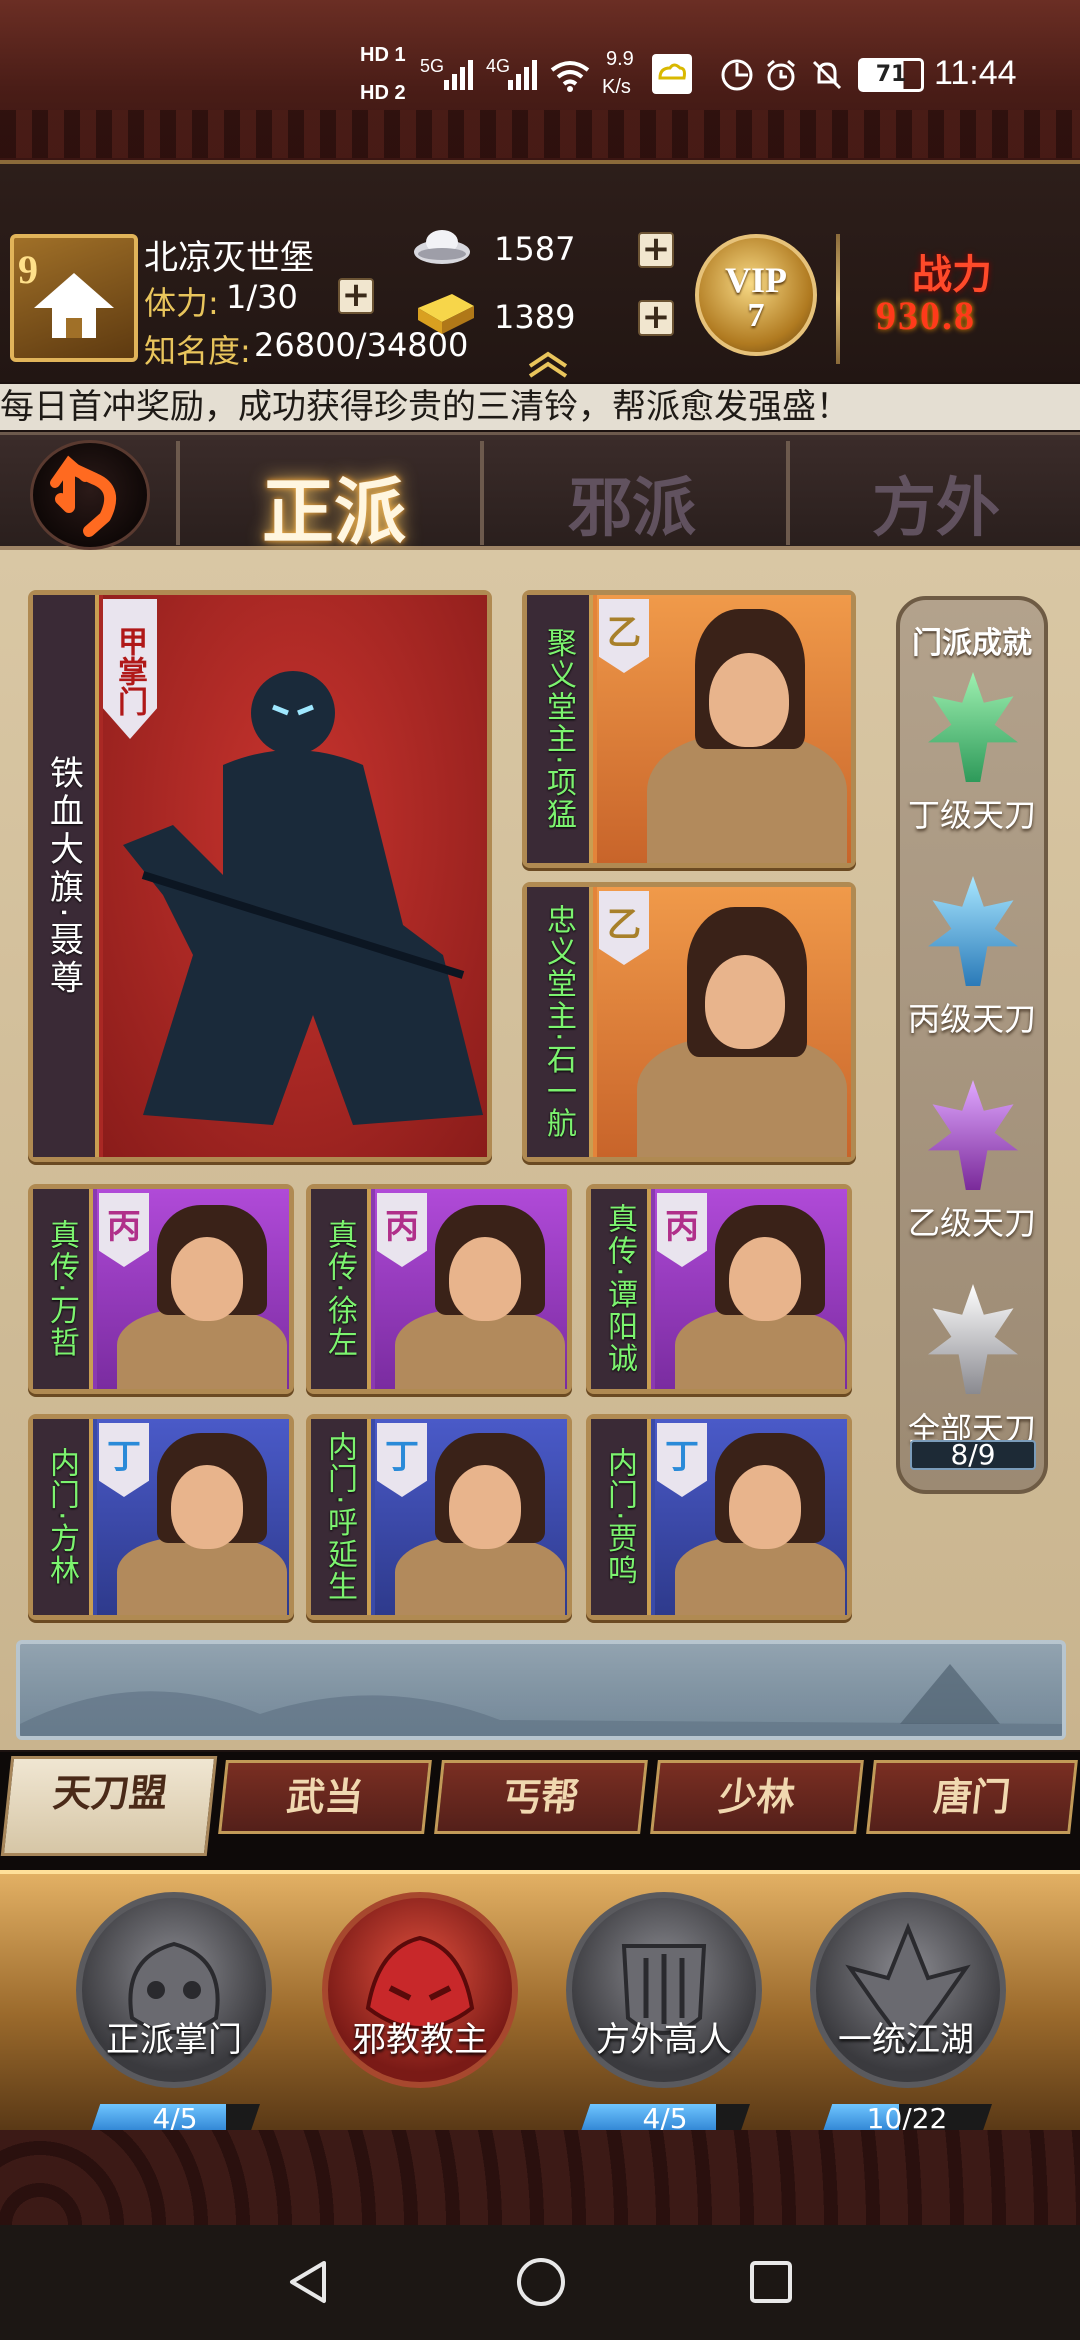 This screenshot has width=1080, height=2340. I want to click on disciple-card: 真传·徐左 丙, so click(439, 1289).